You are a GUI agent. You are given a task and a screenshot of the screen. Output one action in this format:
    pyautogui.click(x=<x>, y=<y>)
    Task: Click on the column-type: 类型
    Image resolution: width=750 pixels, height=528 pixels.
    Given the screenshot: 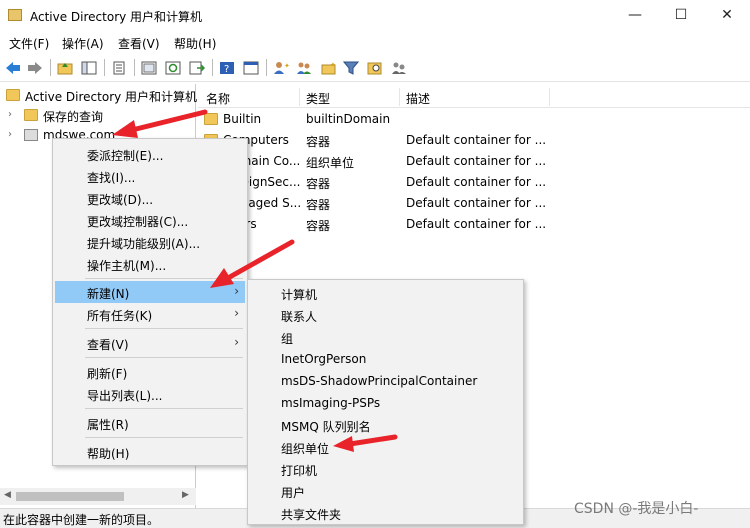 What is the action you would take?
    pyautogui.click(x=318, y=98)
    